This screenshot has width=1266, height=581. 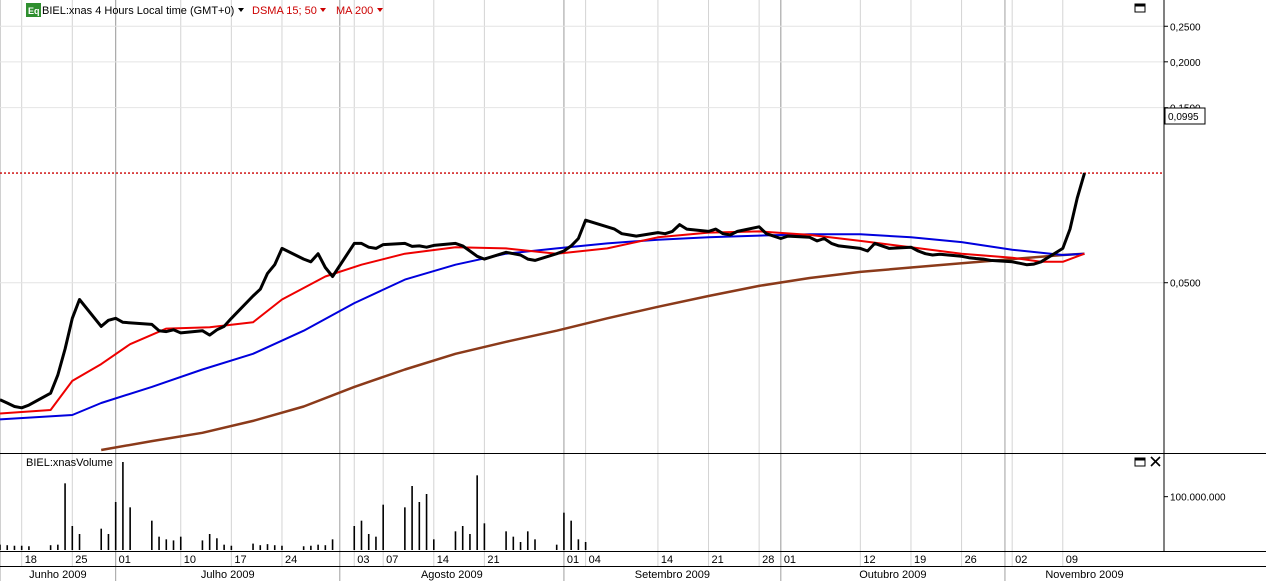 What do you see at coordinates (228, 575) in the screenshot?
I see `month-label: Julho 2009` at bounding box center [228, 575].